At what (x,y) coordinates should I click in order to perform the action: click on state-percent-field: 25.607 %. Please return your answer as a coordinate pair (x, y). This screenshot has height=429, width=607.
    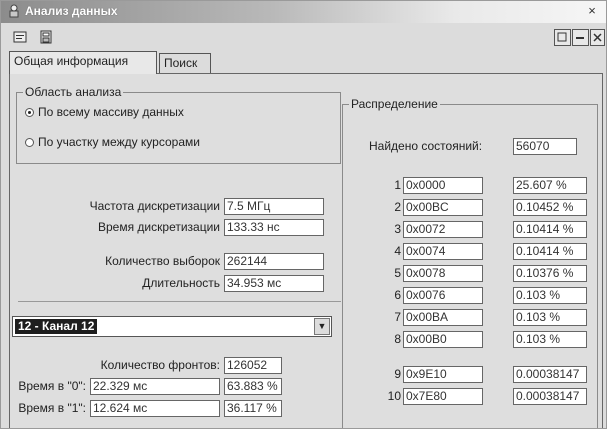
    Looking at the image, I should click on (550, 185).